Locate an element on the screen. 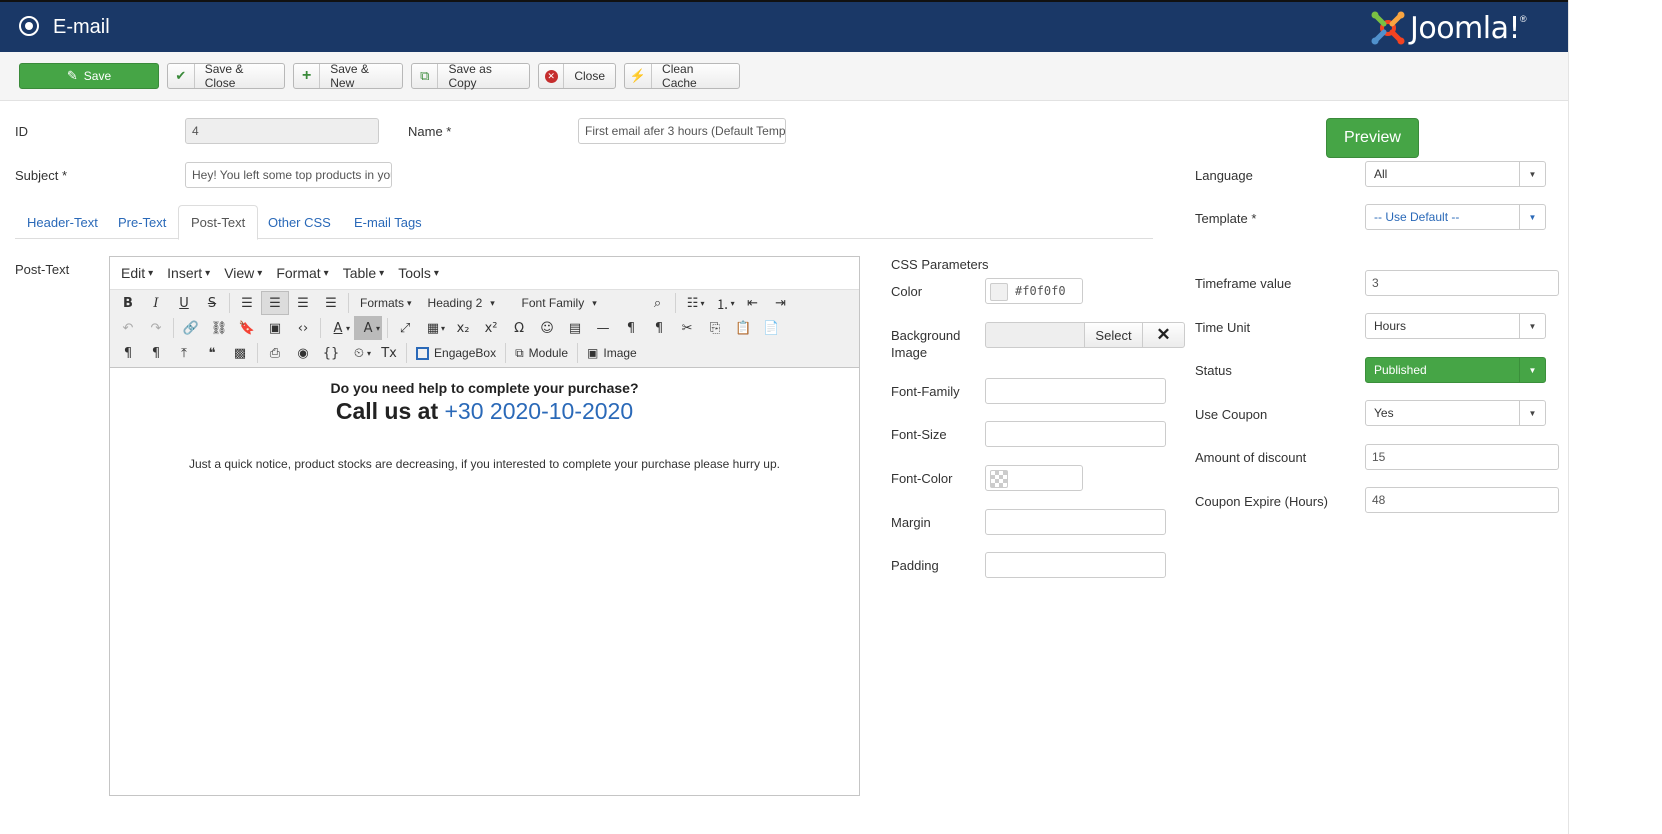  strikethrough-icon: S is located at coordinates (212, 303).